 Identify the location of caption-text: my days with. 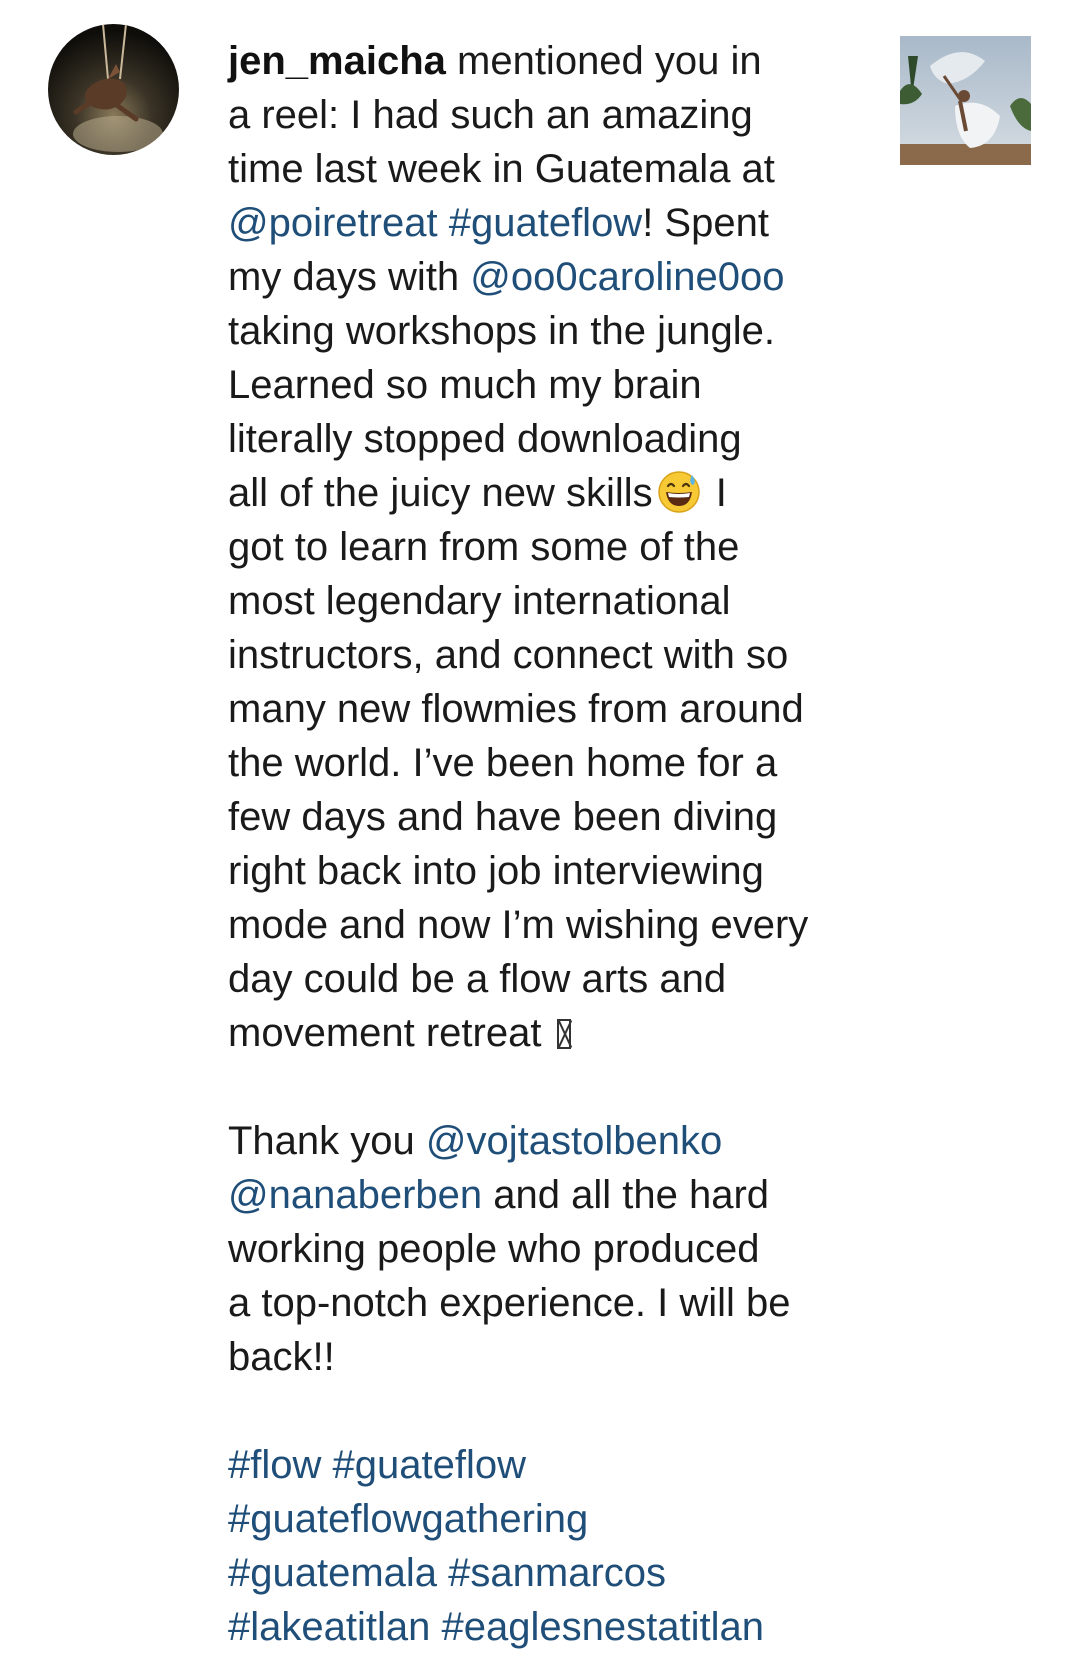
(349, 277).